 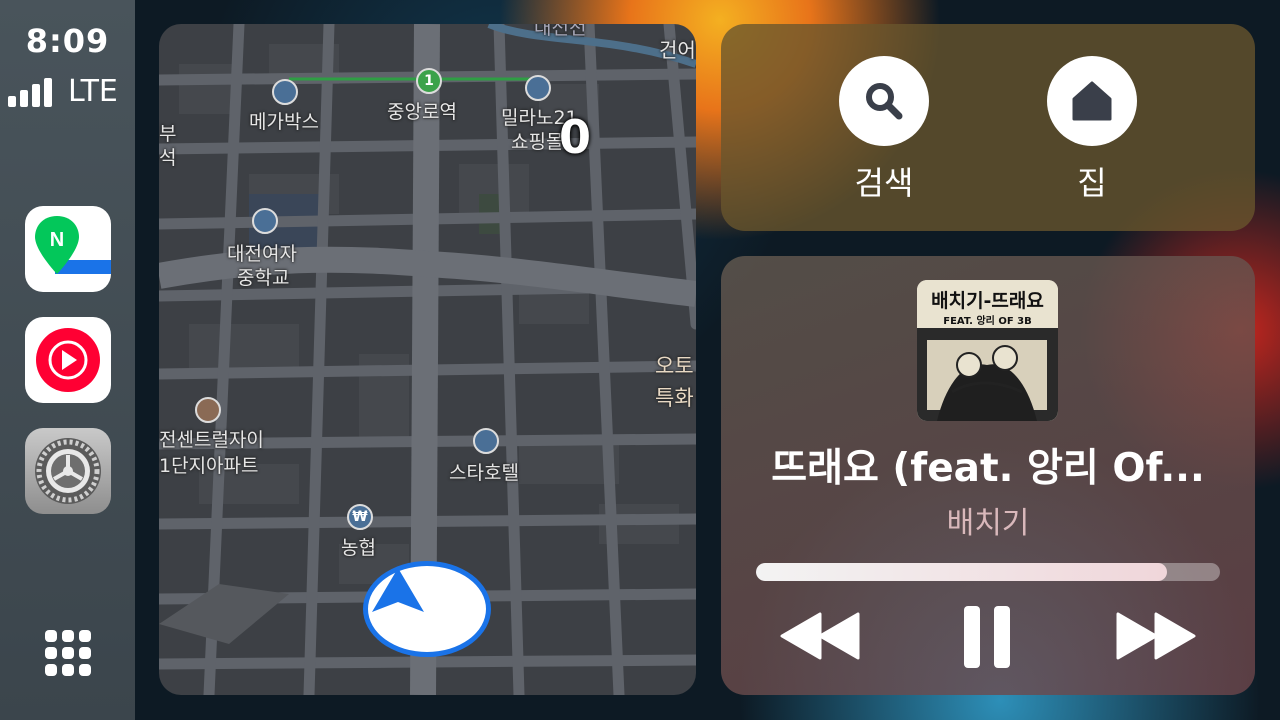 I want to click on carplay-sidebar: 8:09 LTE N, so click(x=67, y=360).